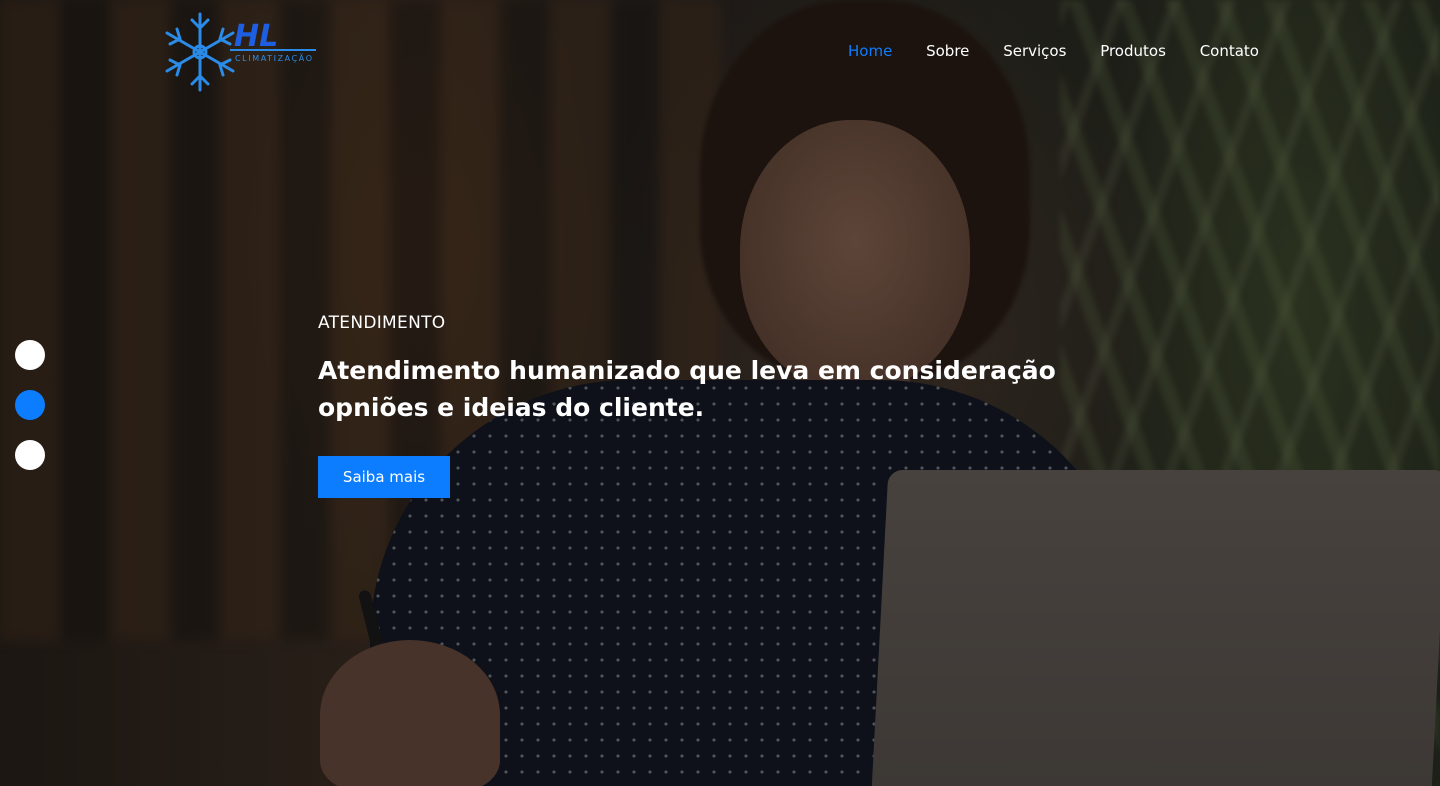 This screenshot has height=786, width=1440. Describe the element at coordinates (1133, 51) in the screenshot. I see `nav-link-produtos: Produtos` at that location.